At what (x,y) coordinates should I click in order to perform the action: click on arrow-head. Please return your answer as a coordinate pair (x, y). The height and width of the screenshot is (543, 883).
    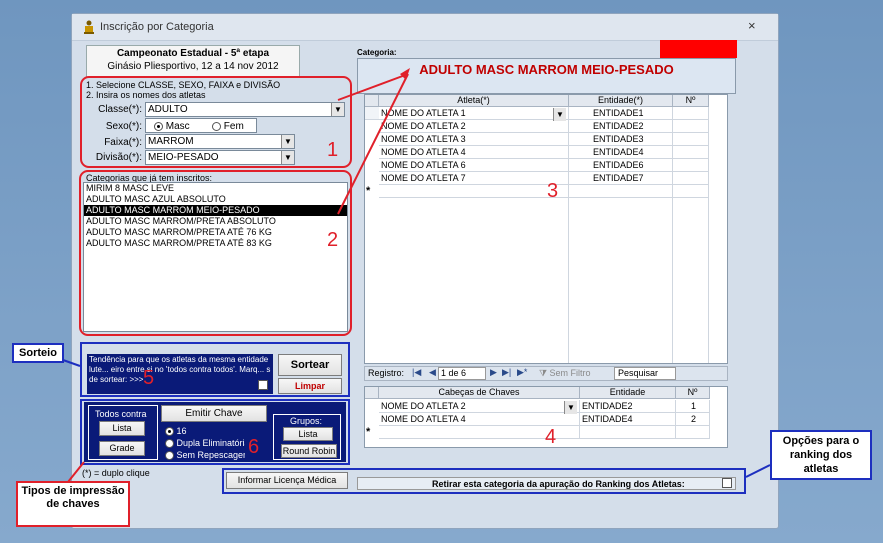
    Looking at the image, I should click on (405, 74).